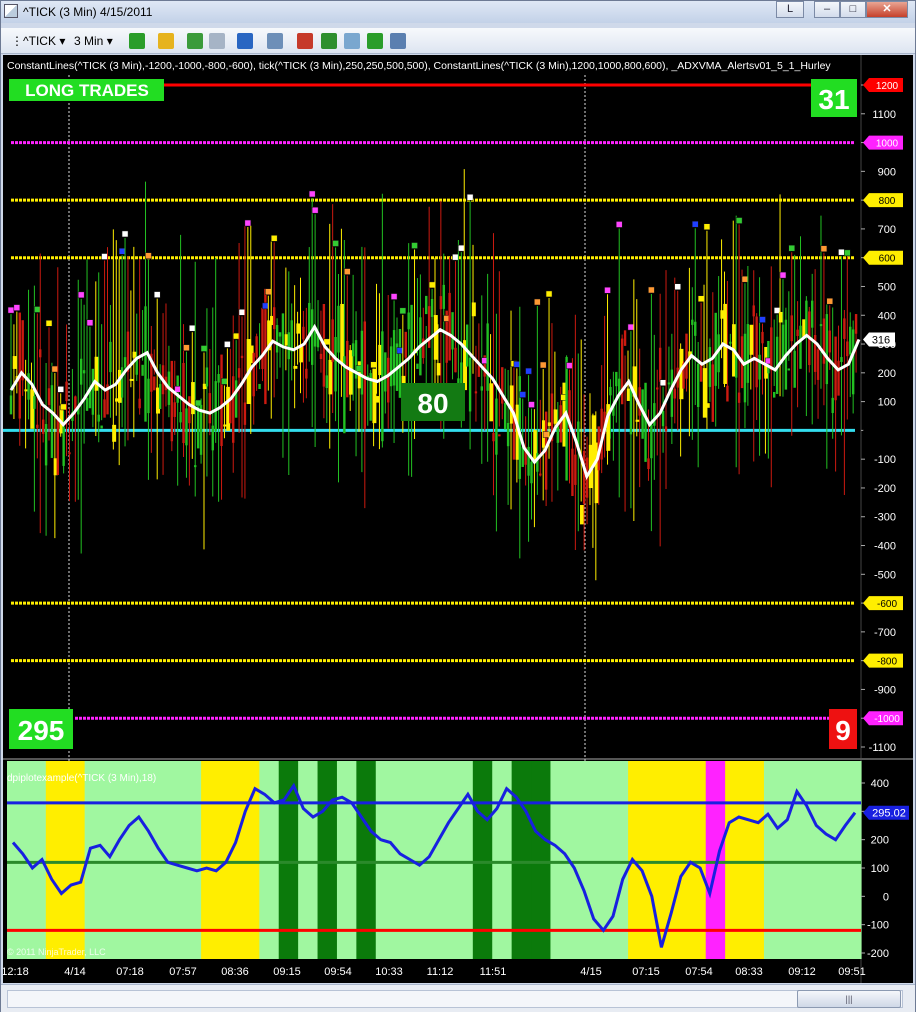  I want to click on constant-line-tag: -800, so click(883, 660).